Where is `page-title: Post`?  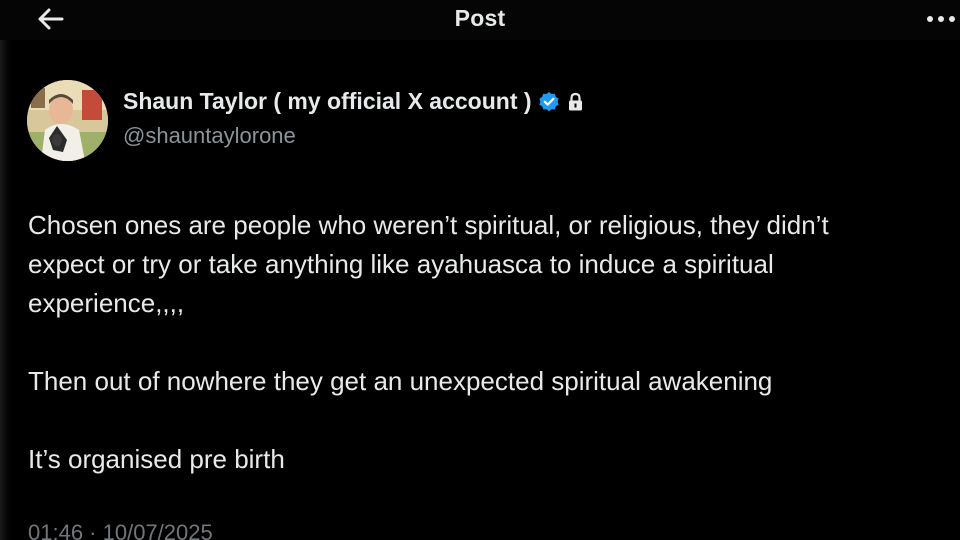
page-title: Post is located at coordinates (480, 18).